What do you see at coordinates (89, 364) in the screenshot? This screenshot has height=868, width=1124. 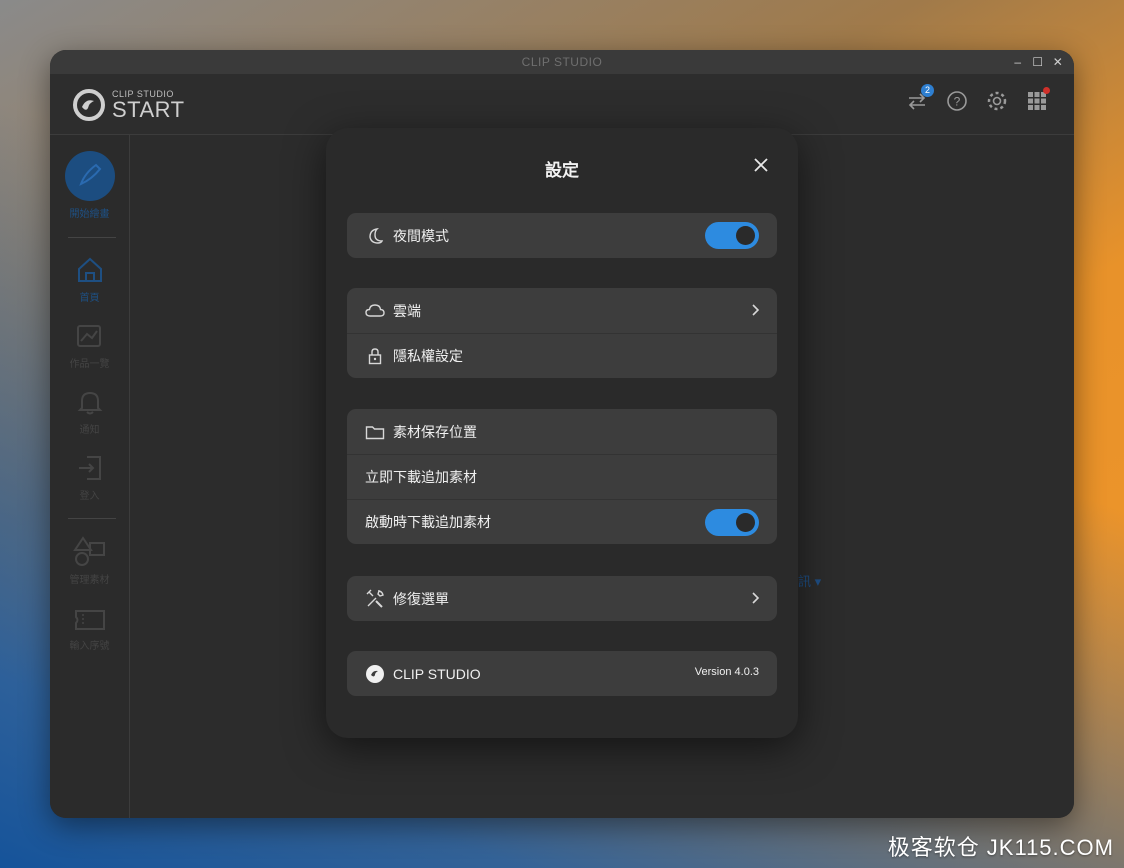 I see `sidebar-item-label: 作品一覽` at bounding box center [89, 364].